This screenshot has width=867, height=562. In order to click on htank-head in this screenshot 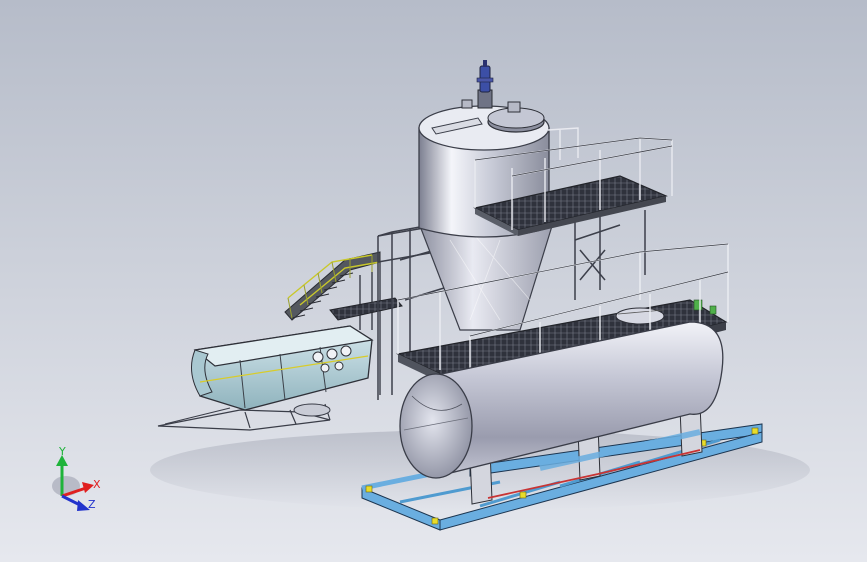, I will do `click(436, 426)`.